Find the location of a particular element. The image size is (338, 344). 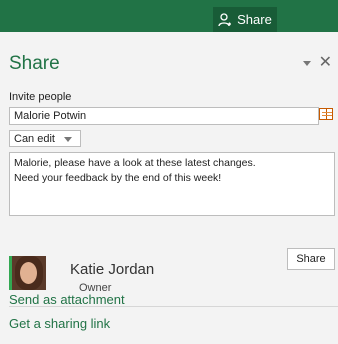

top-bar: Share is located at coordinates (169, 16).